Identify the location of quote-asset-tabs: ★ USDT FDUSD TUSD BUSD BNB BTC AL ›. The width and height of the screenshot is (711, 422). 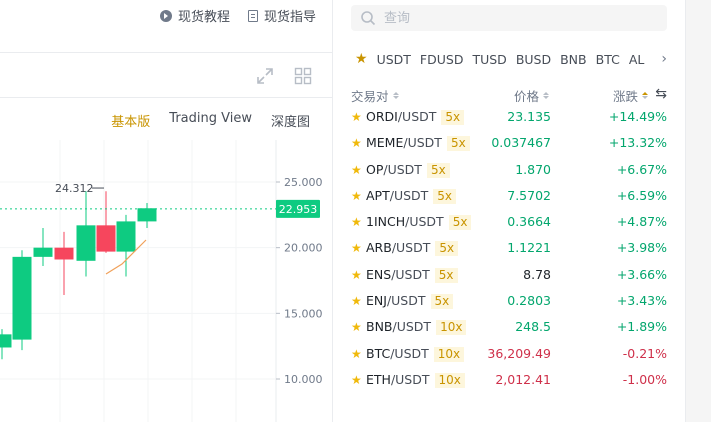
(511, 59).